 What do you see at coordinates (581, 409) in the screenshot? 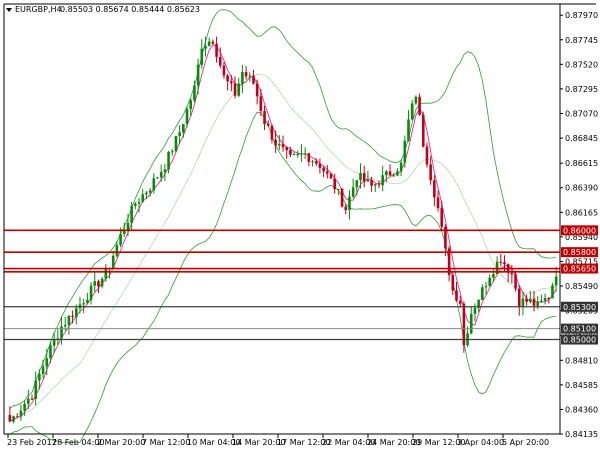
I see `y-tick-label: 0.84360` at bounding box center [581, 409].